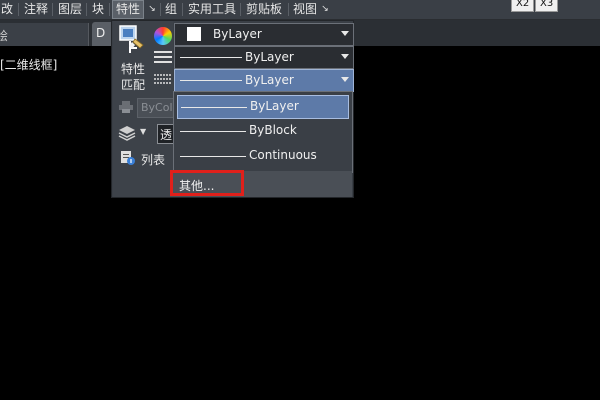  What do you see at coordinates (28, 64) in the screenshot?
I see `viewport-style-label: [二维线框]` at bounding box center [28, 64].